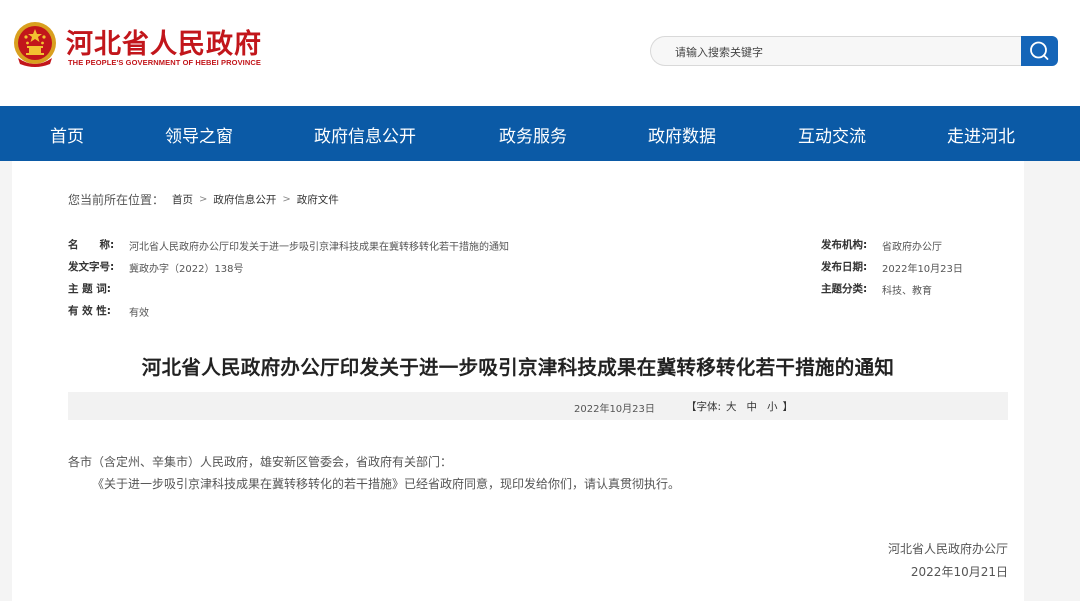  What do you see at coordinates (318, 199) in the screenshot?
I see `breadcrumb-item-gov-docs: 政府文件` at bounding box center [318, 199].